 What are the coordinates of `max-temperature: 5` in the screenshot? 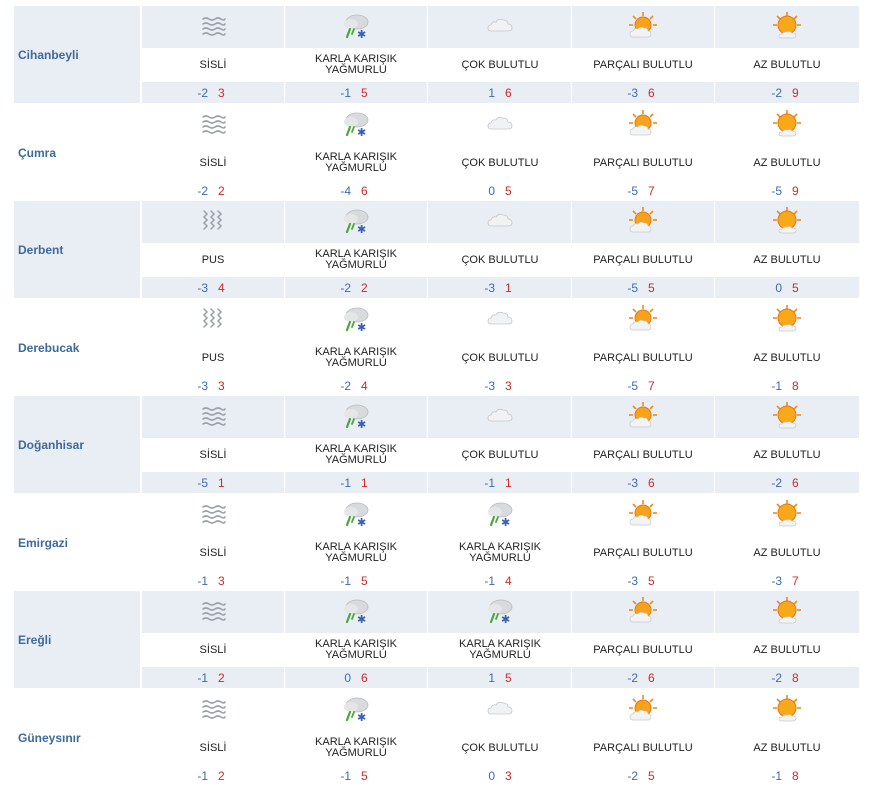 It's located at (658, 581).